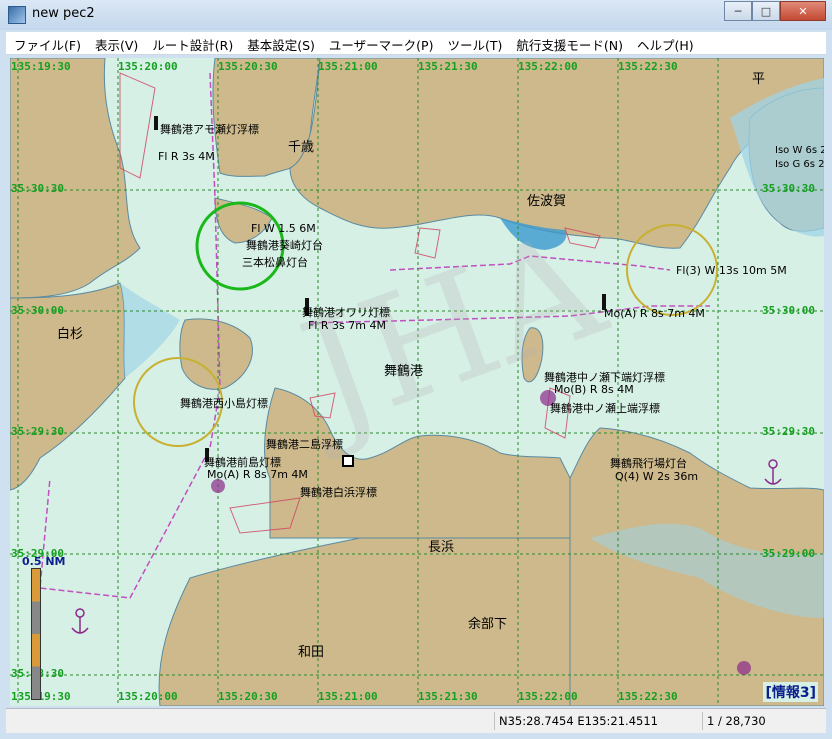  I want to click on coord-bottom-5: 135:22:00, so click(548, 696).